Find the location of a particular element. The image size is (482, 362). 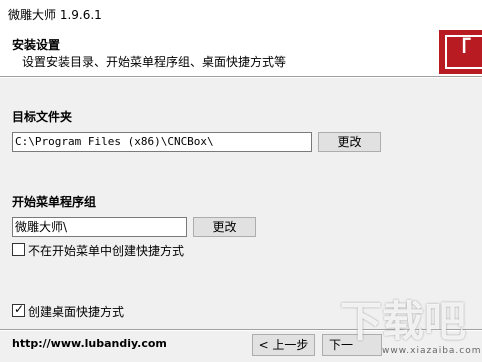

desktop-shortcut-checkbox: ✓ is located at coordinates (18, 309).